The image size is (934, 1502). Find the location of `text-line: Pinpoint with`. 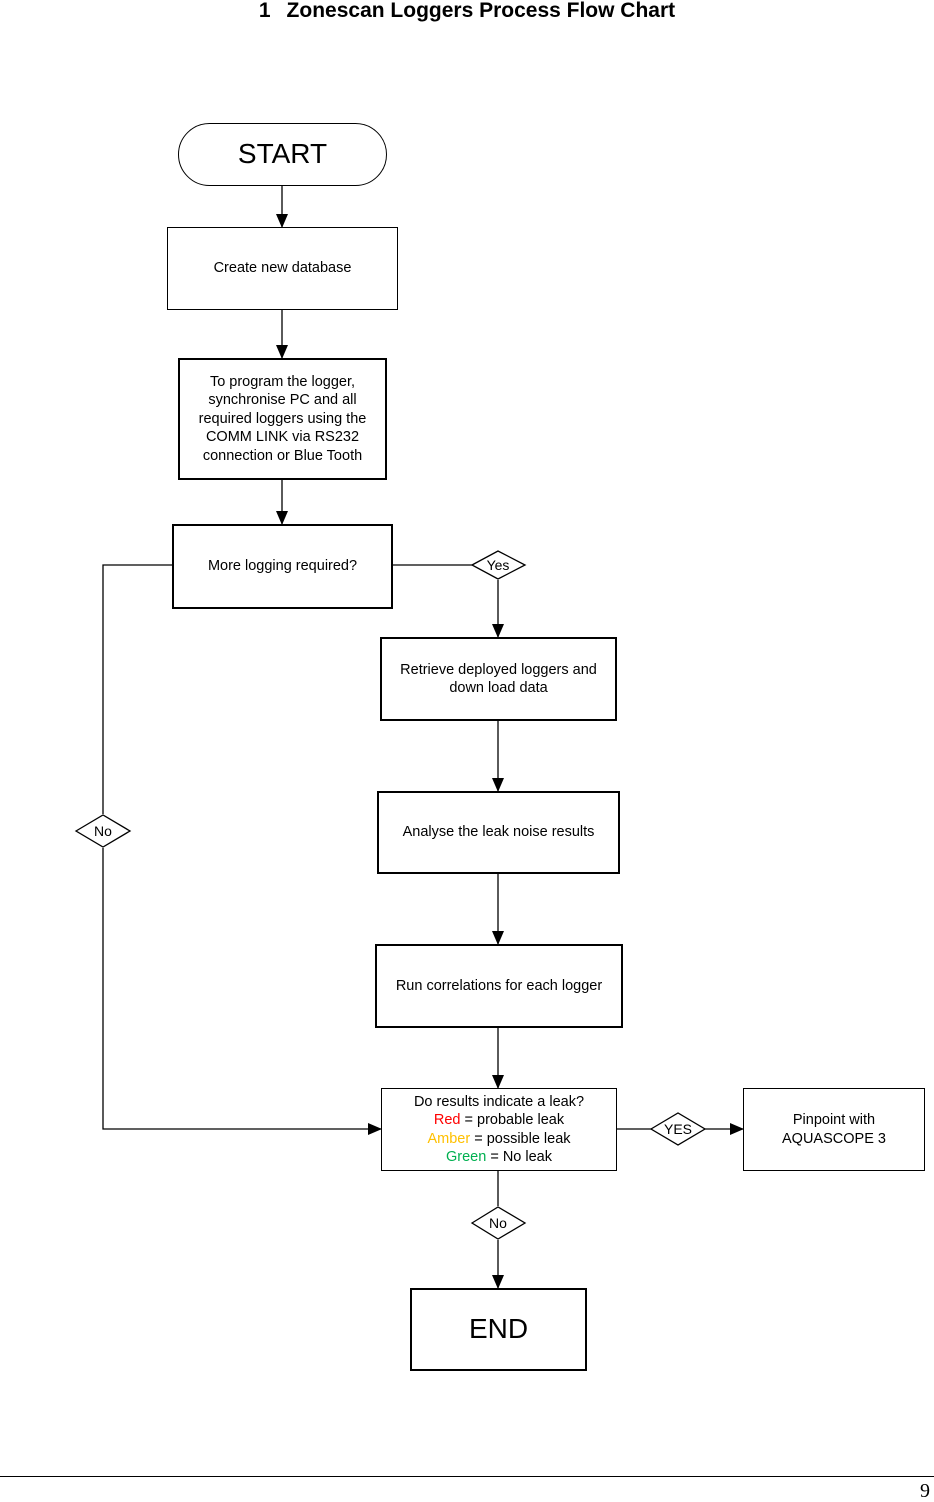

text-line: Pinpoint with is located at coordinates (834, 1120).